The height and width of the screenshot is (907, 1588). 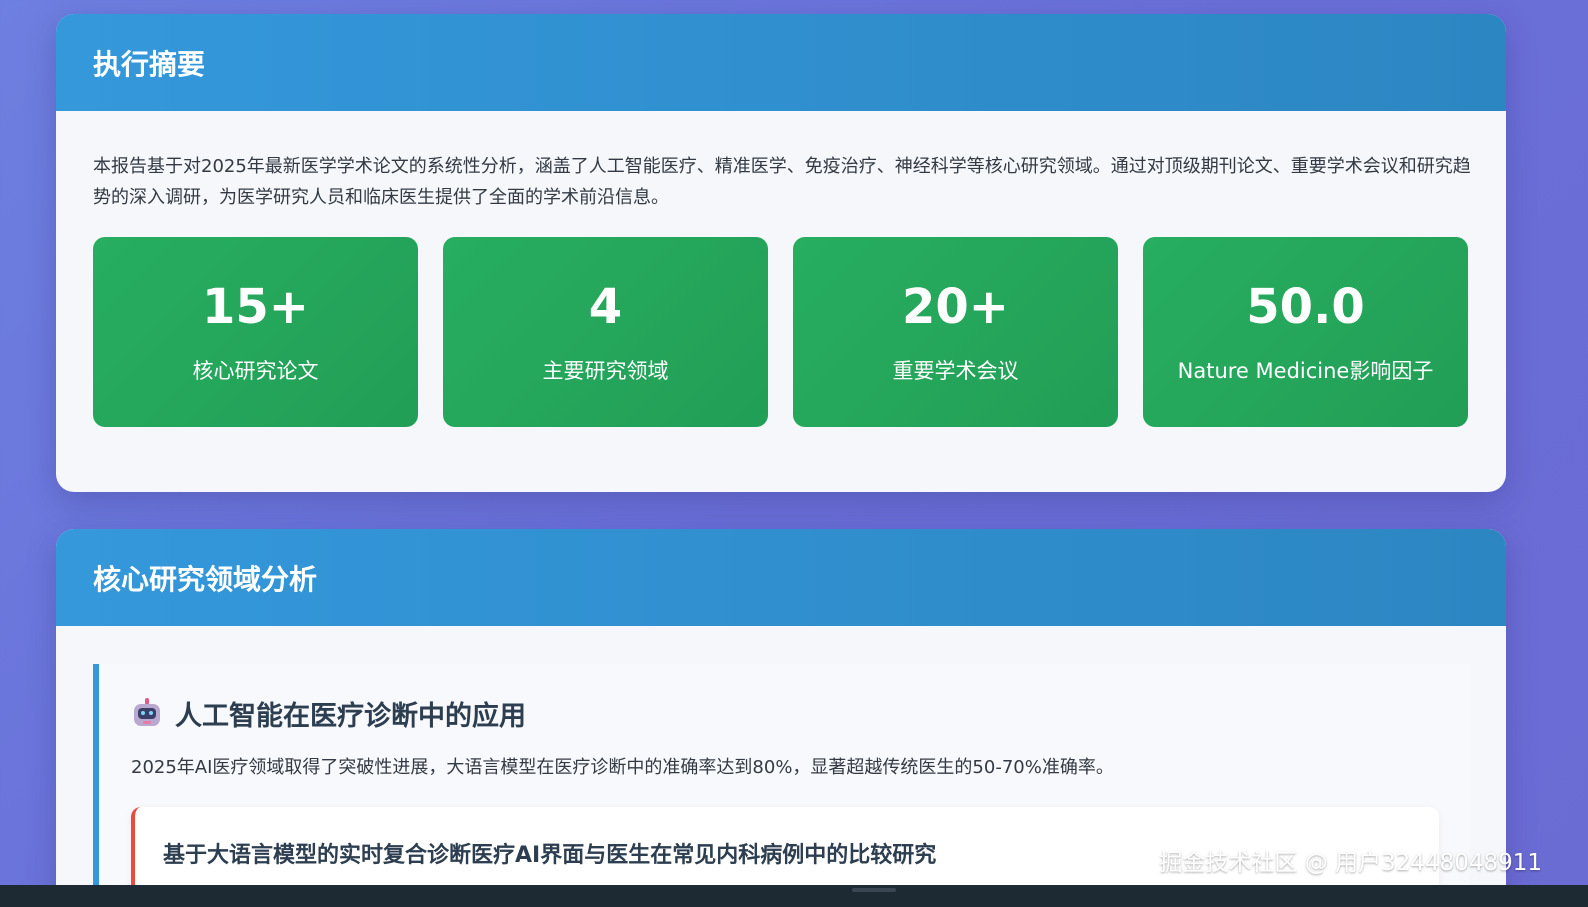 I want to click on areas-header: 核心研究领域分析, so click(x=781, y=577).